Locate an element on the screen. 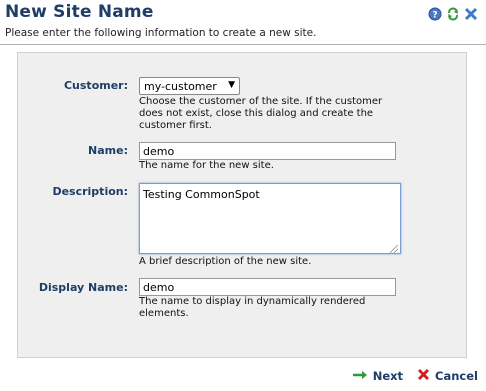 This screenshot has height=391, width=486. header-icons: ? is located at coordinates (453, 13).